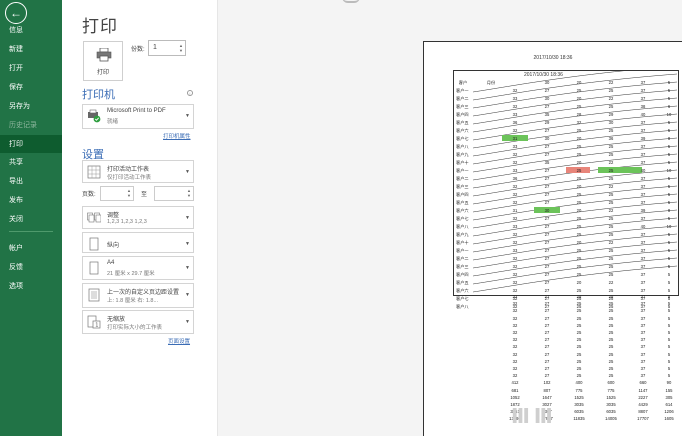 This screenshot has height=436, width=682. What do you see at coordinates (117, 193) in the screenshot?
I see `pages-from-input: ▲ ▼` at bounding box center [117, 193].